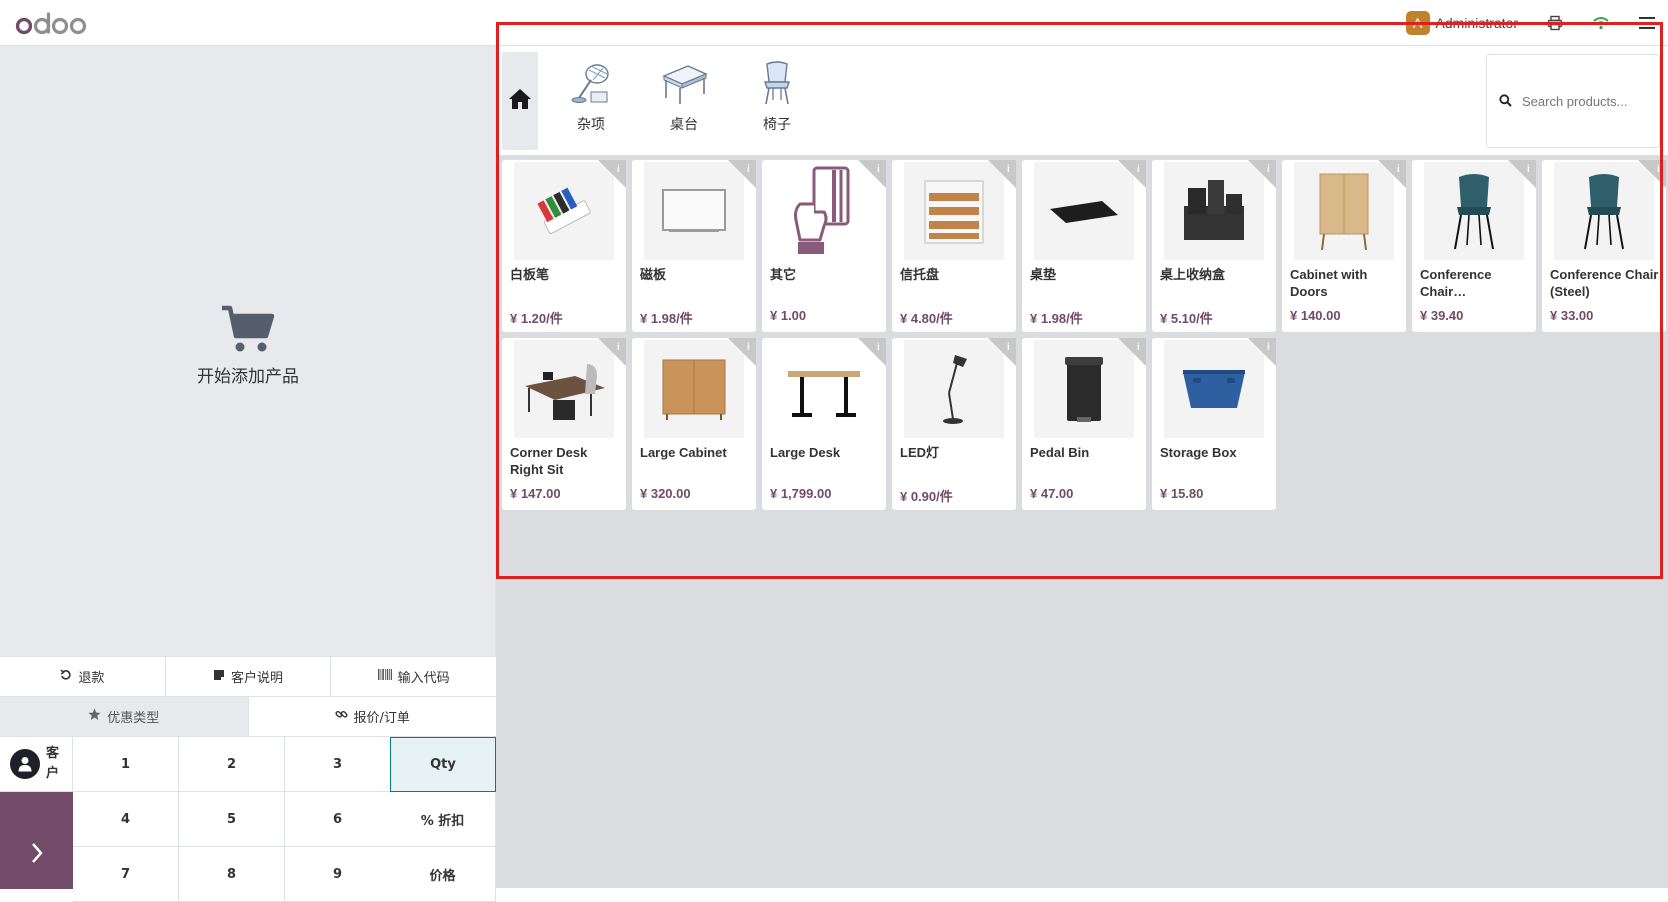 The width and height of the screenshot is (1668, 902). What do you see at coordinates (443, 764) in the screenshot?
I see `numpad-qty-button: Qty` at bounding box center [443, 764].